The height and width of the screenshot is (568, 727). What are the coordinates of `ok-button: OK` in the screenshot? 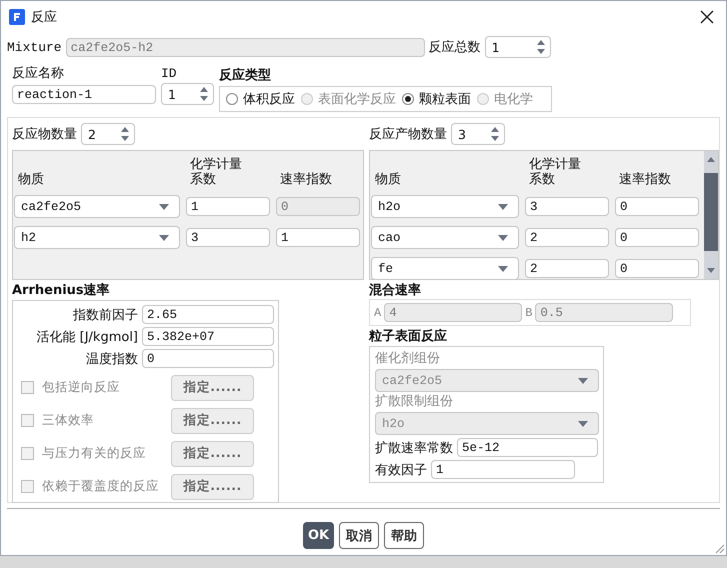 It's located at (318, 535).